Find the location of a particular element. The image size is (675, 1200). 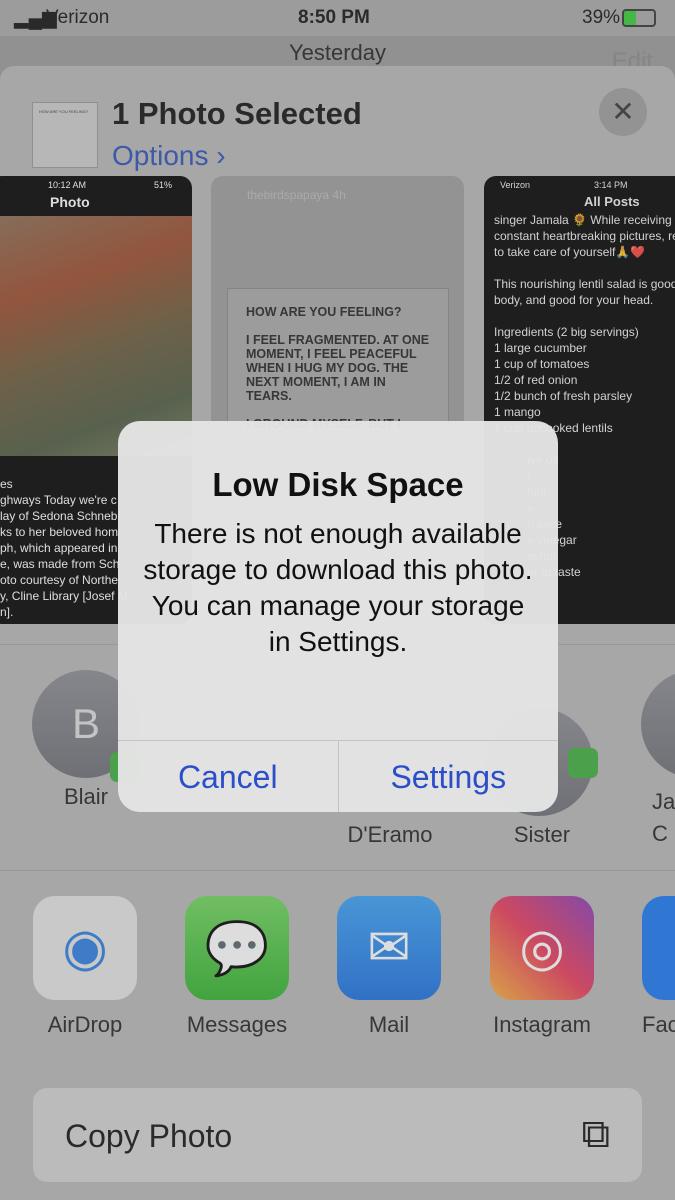

cancel-button: Cancel is located at coordinates (228, 776).